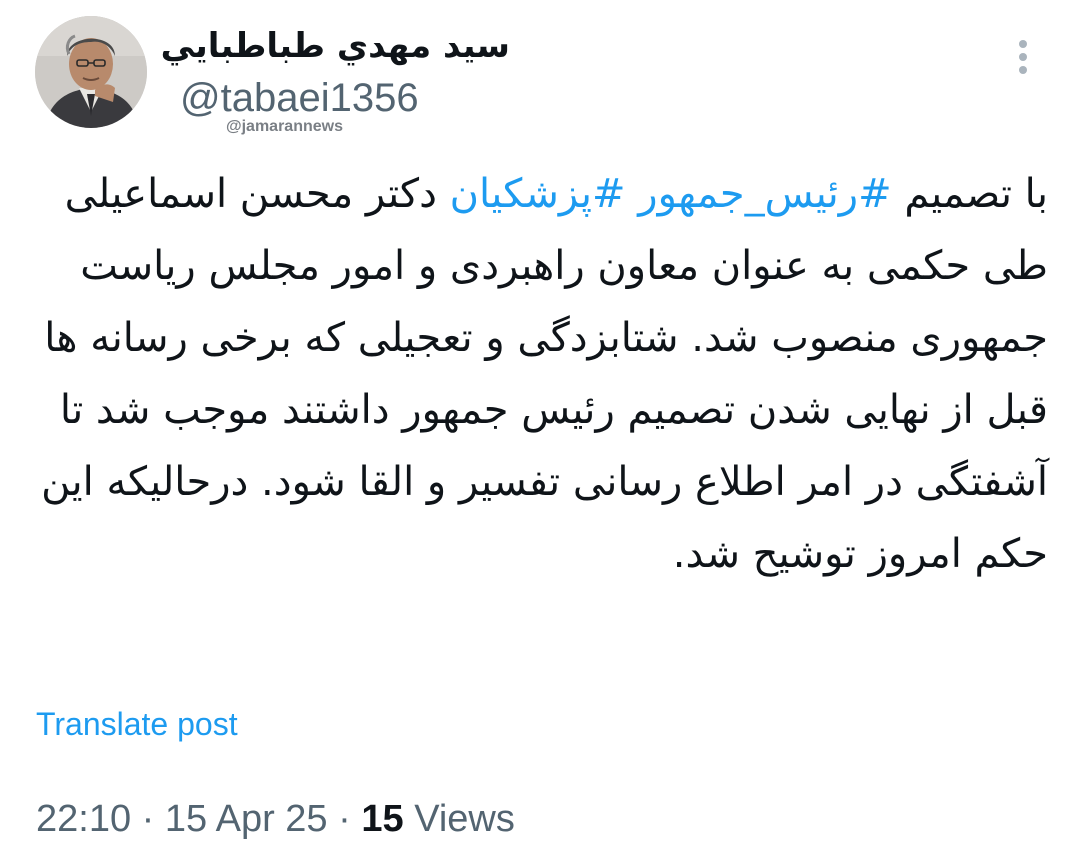  I want to click on author-display-name: سيد مهدي طباطبايي, so click(335, 46).